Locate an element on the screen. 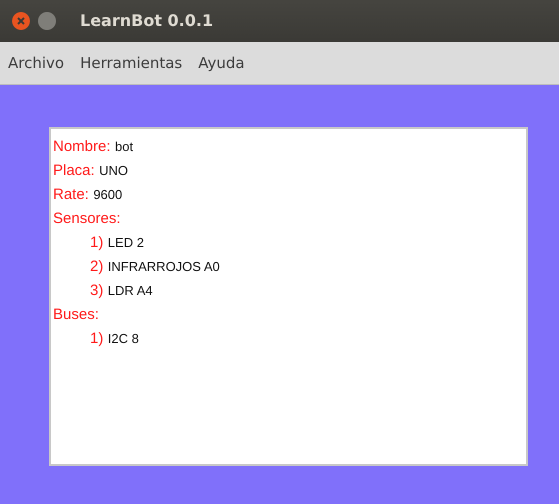 Image resolution: width=559 pixels, height=504 pixels. menu-item: Herramientas is located at coordinates (131, 63).